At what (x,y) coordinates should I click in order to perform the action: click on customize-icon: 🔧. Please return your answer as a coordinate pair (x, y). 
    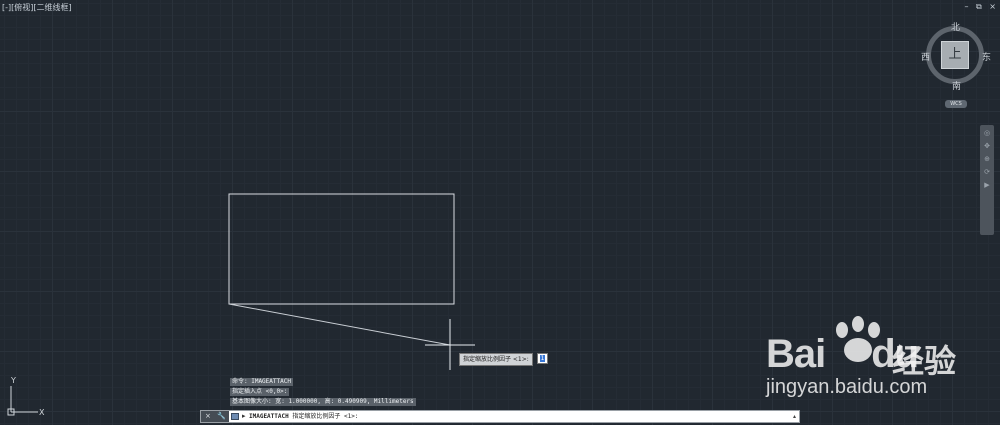
    Looking at the image, I should click on (221, 416).